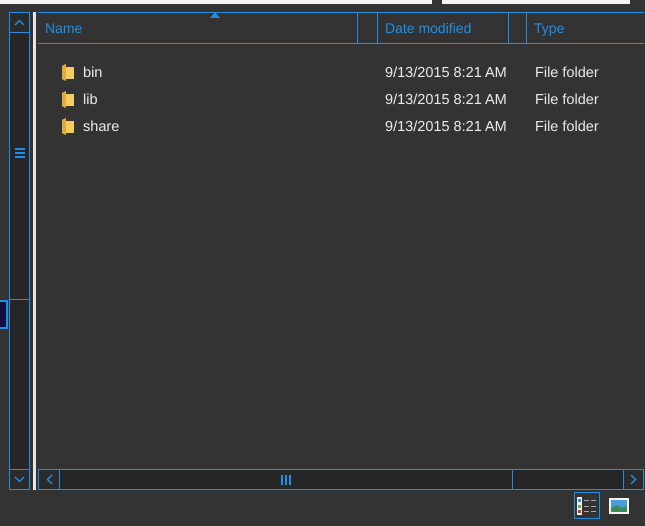  What do you see at coordinates (341, 479) in the screenshot?
I see `horizontal-scrollbar` at bounding box center [341, 479].